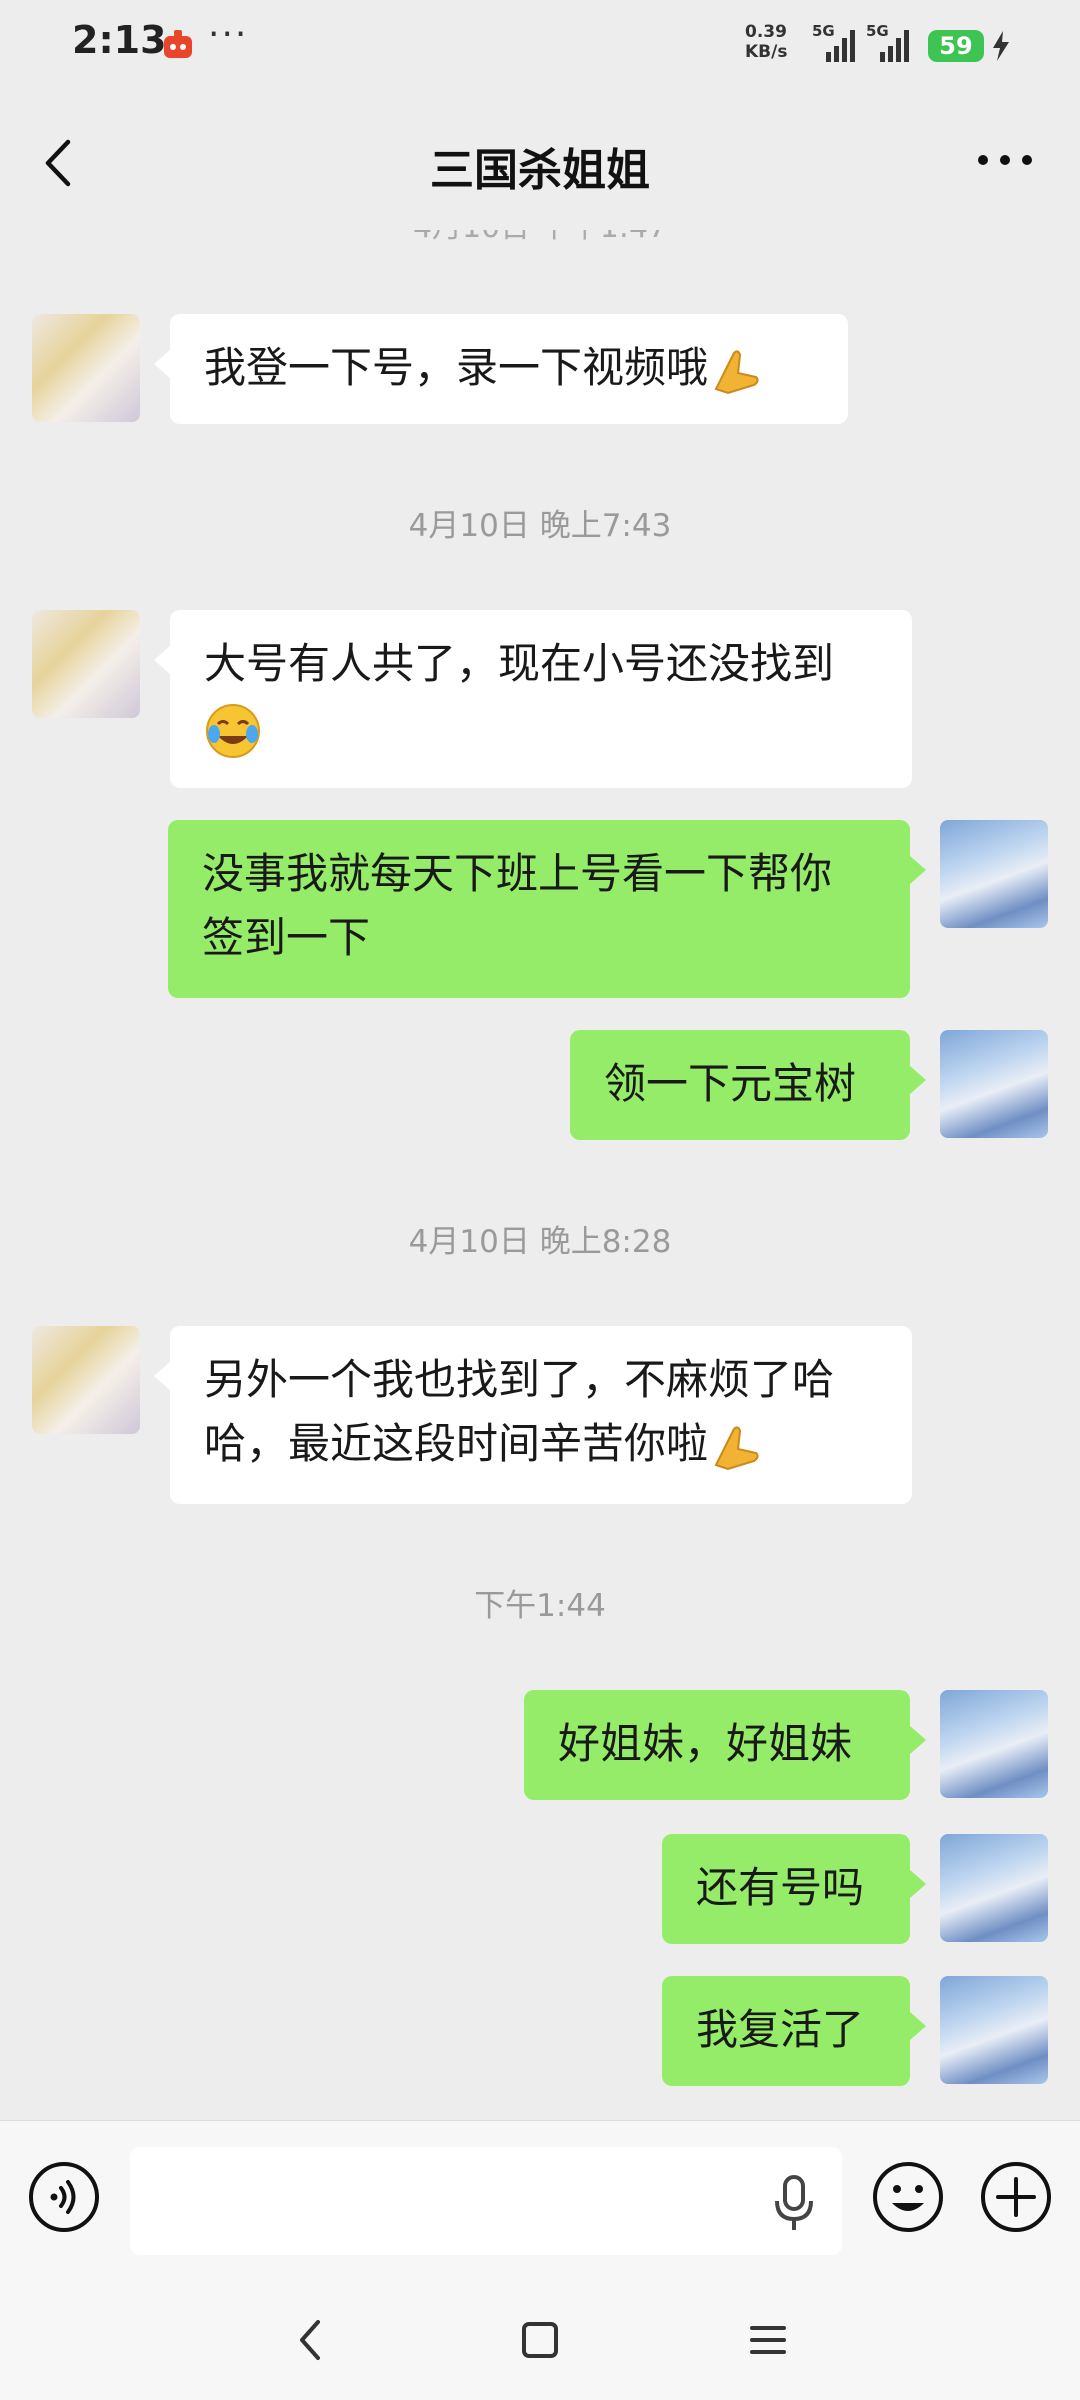 This screenshot has height=2400, width=1080. I want to click on net-speed-unit: KB/s, so click(766, 52).